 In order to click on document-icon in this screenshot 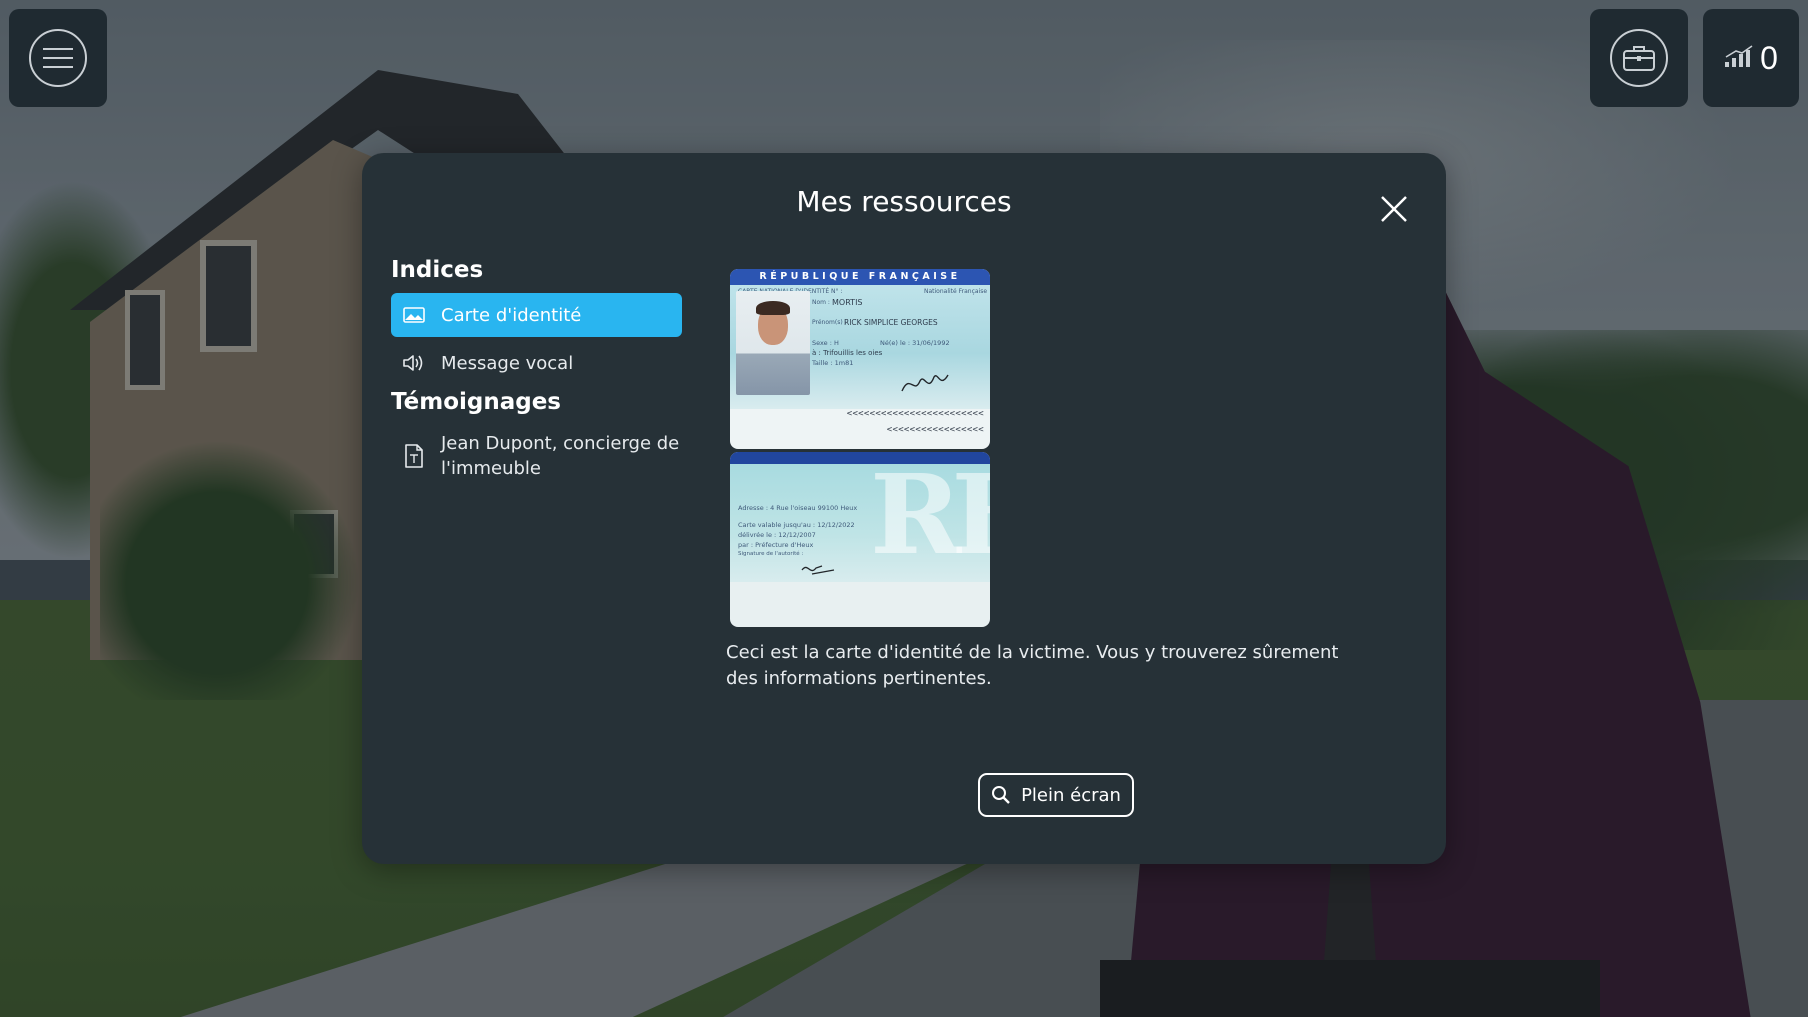, I will do `click(414, 456)`.